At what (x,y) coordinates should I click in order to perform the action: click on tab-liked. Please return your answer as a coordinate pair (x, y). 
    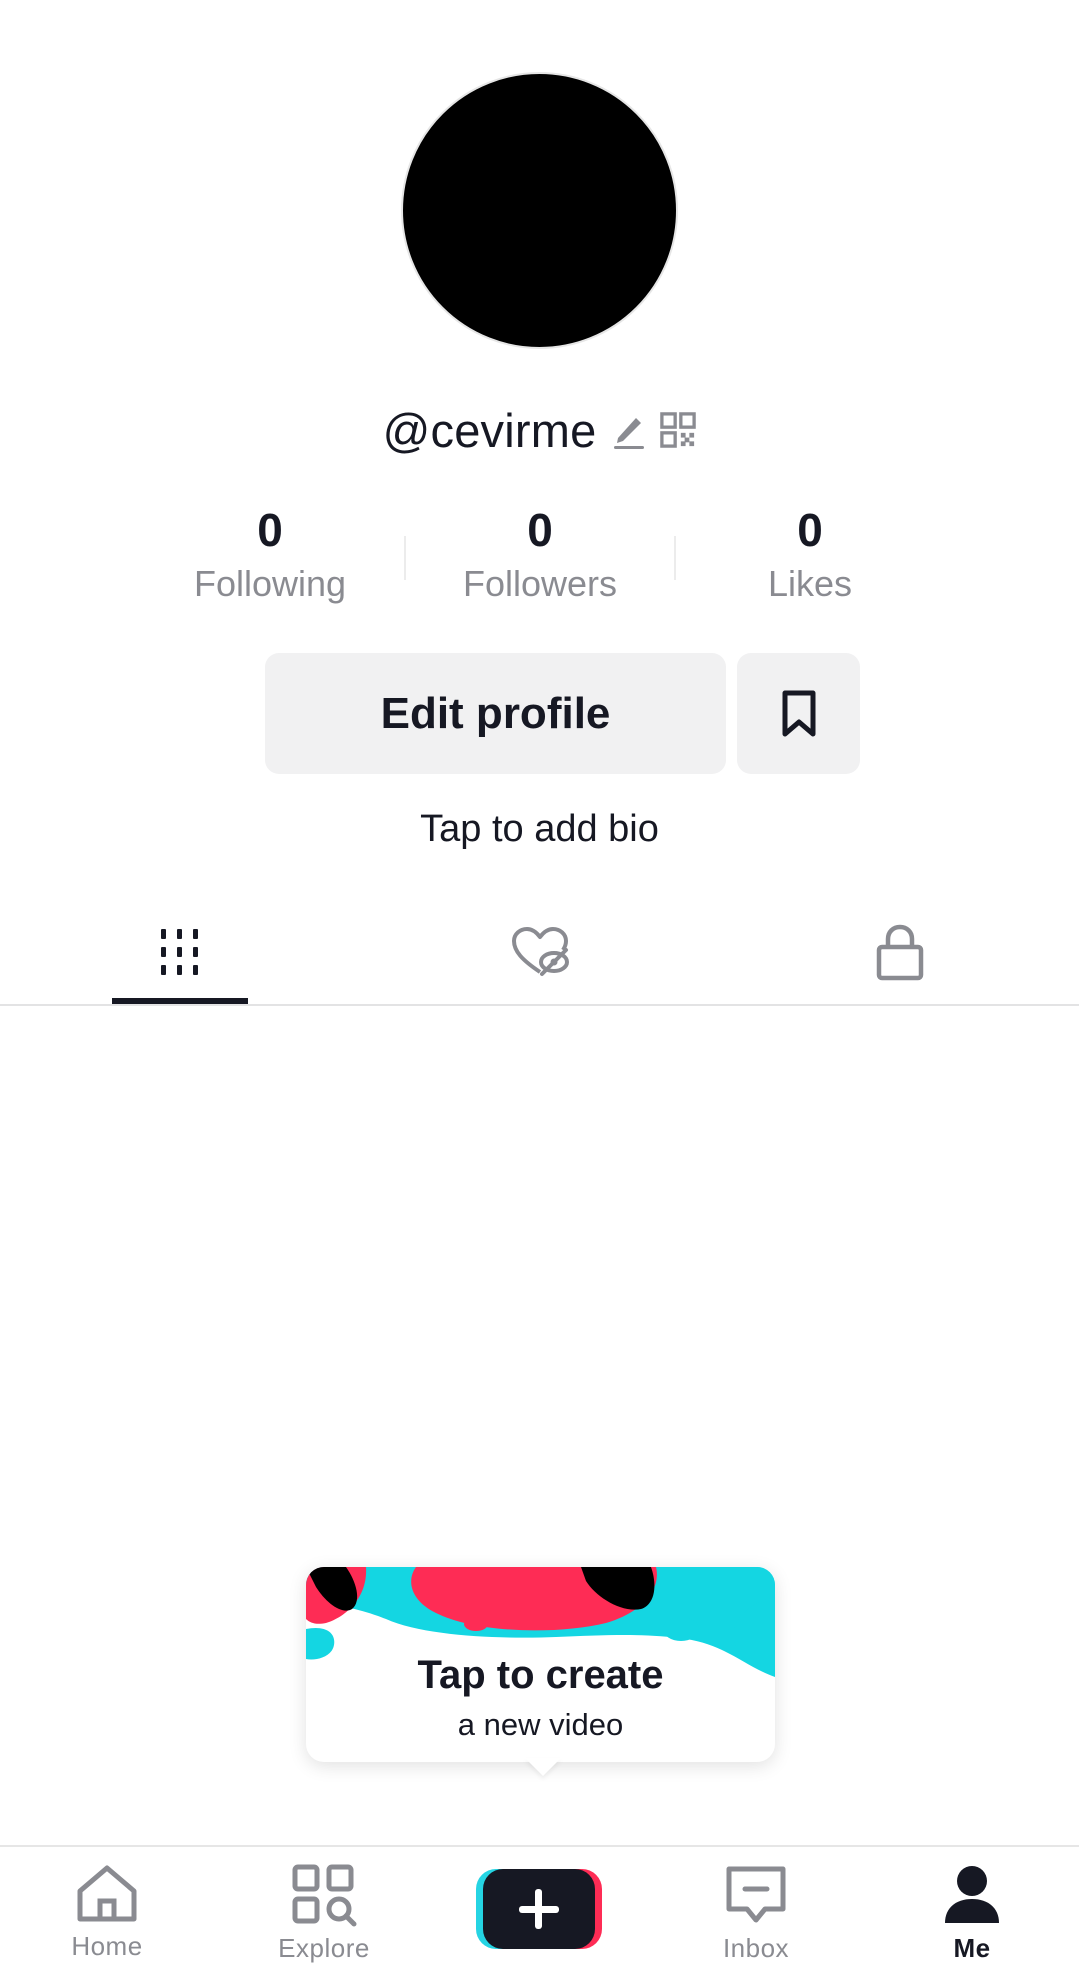
    Looking at the image, I should click on (540, 952).